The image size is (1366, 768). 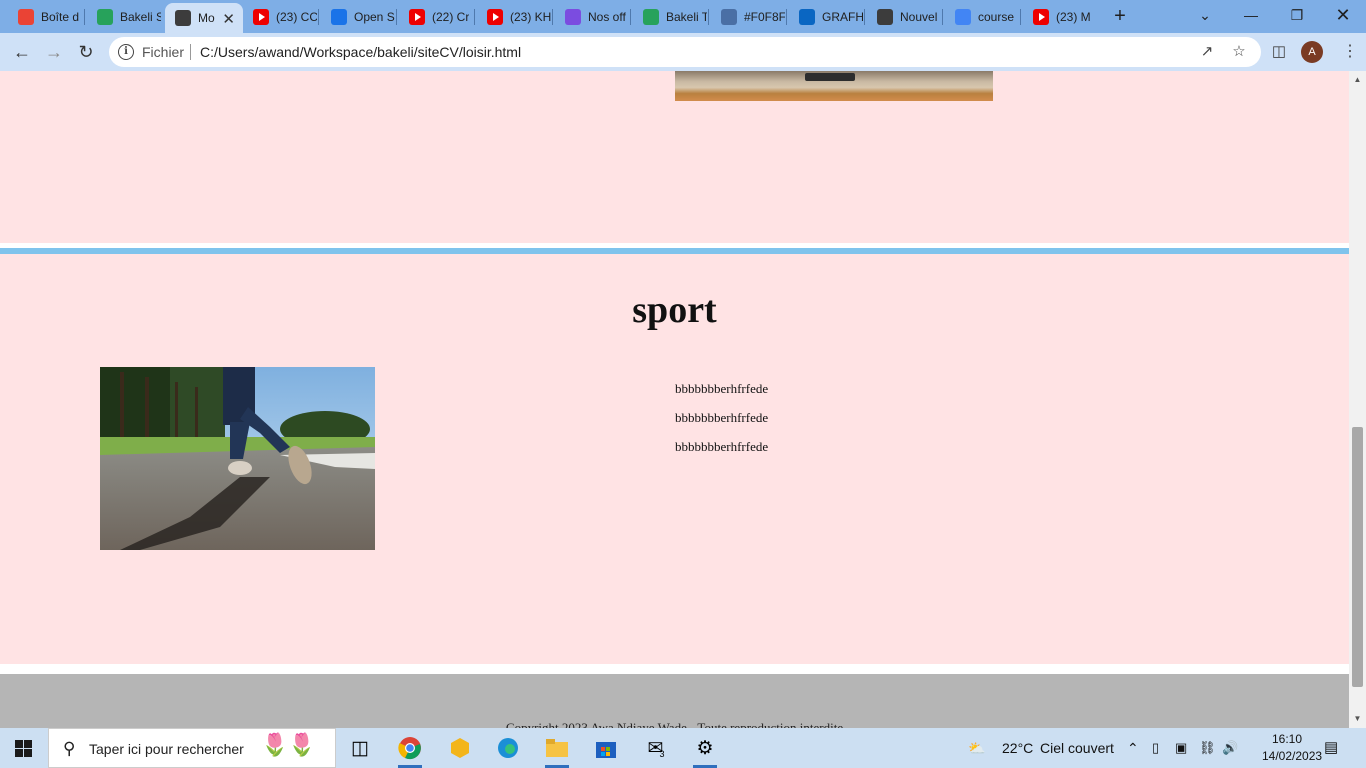 I want to click on section-divider, so click(x=674, y=251).